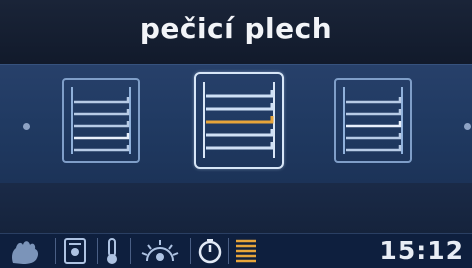 This screenshot has height=268, width=472. Describe the element at coordinates (236, 28) in the screenshot. I see `page-title: pečicí plech` at that location.